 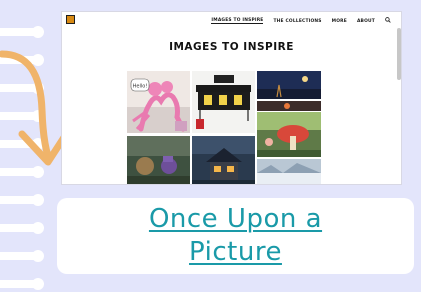 What do you see at coordinates (235, 252) in the screenshot?
I see `title-line-2: Picture` at bounding box center [235, 252].